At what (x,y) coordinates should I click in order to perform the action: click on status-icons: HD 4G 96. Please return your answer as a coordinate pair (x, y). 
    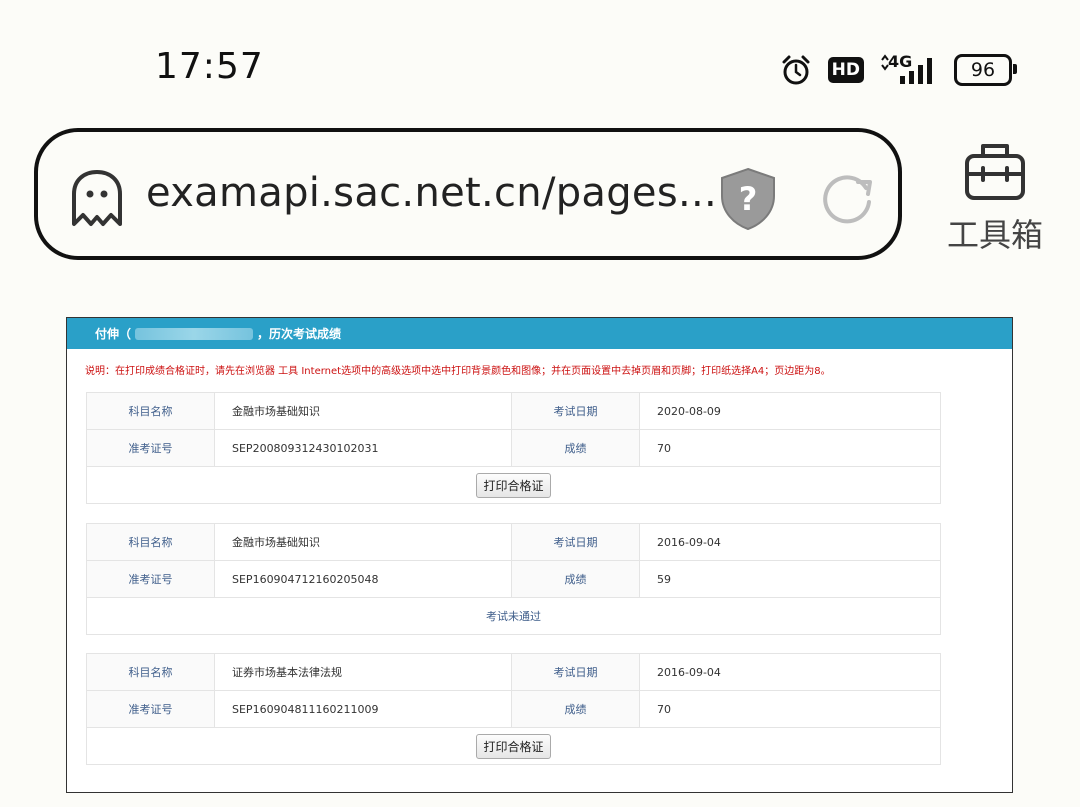
    Looking at the image, I should click on (898, 70).